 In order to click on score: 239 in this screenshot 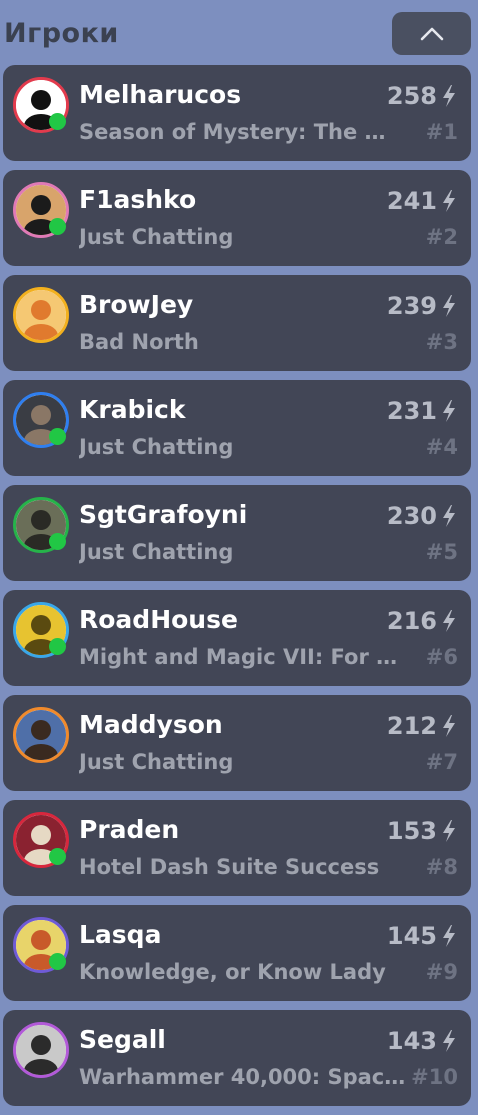, I will do `click(422, 306)`.